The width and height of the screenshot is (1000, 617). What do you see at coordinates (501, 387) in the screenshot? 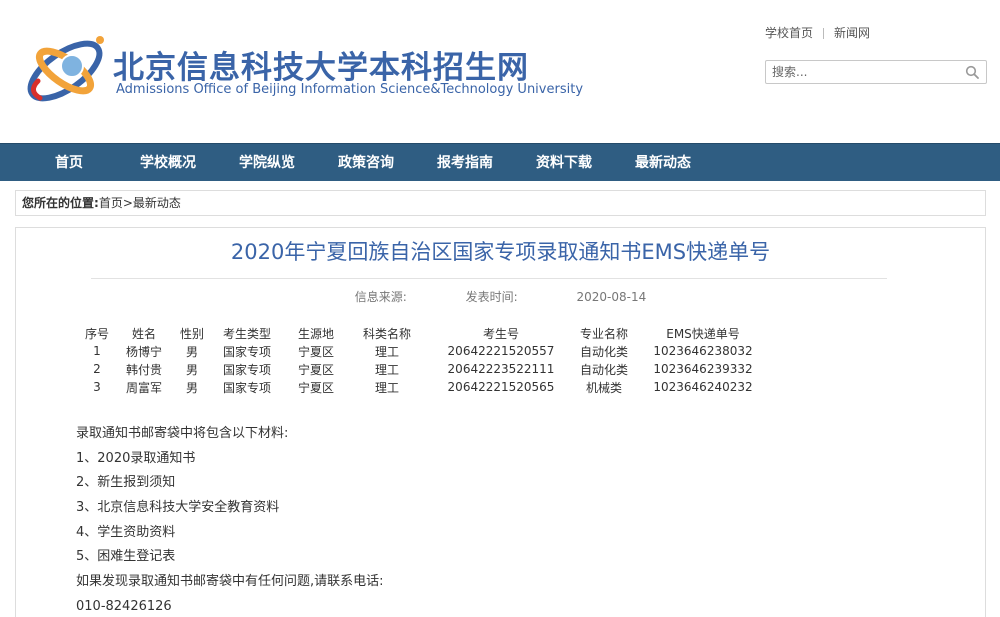
I see `cell-exam-id: 20642221520565` at bounding box center [501, 387].